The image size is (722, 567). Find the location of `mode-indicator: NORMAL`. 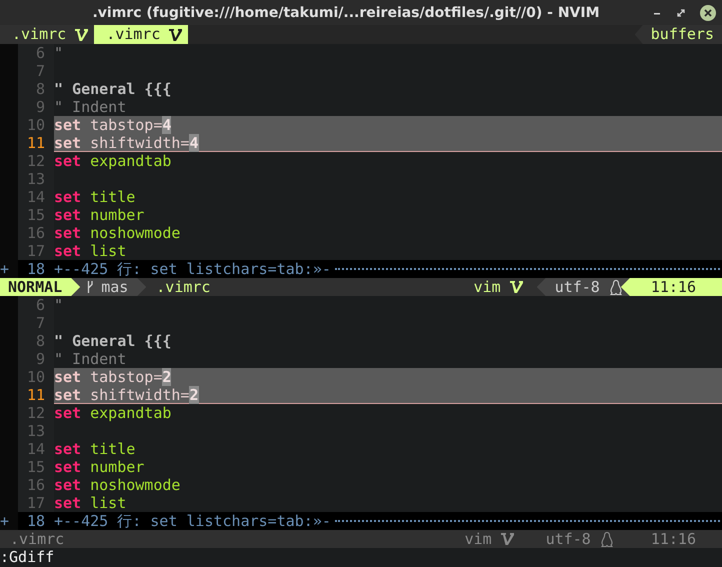

mode-indicator: NORMAL is located at coordinates (40, 287).